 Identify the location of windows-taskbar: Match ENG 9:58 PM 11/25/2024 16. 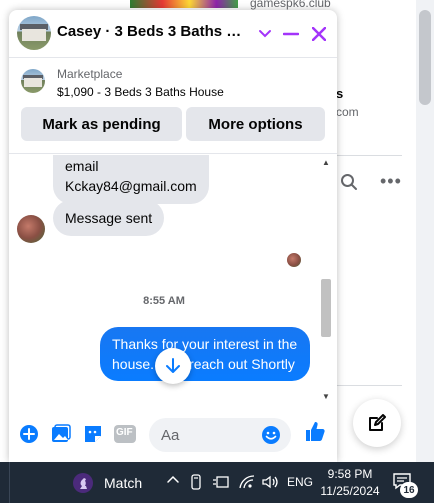
(217, 482).